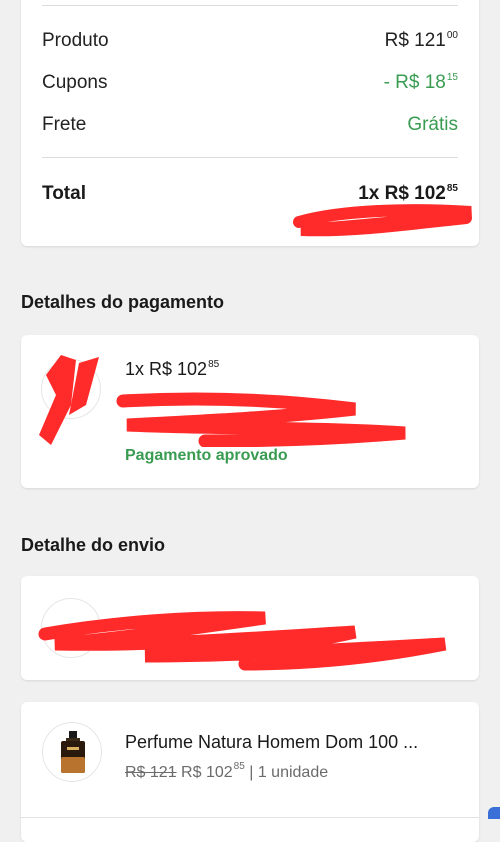 The image size is (500, 842). Describe the element at coordinates (250, 5) in the screenshot. I see `summary-top-divider` at that location.